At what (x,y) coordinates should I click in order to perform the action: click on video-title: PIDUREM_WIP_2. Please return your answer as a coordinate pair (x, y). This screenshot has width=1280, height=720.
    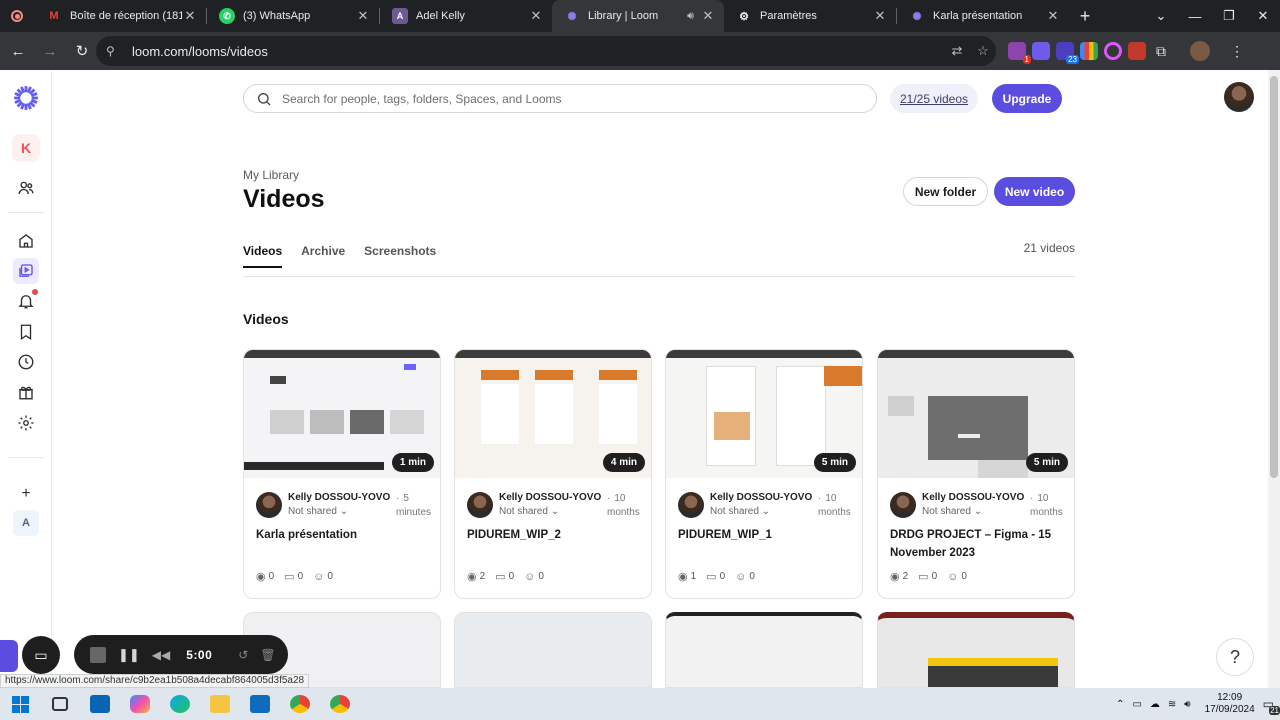
    Looking at the image, I should click on (555, 535).